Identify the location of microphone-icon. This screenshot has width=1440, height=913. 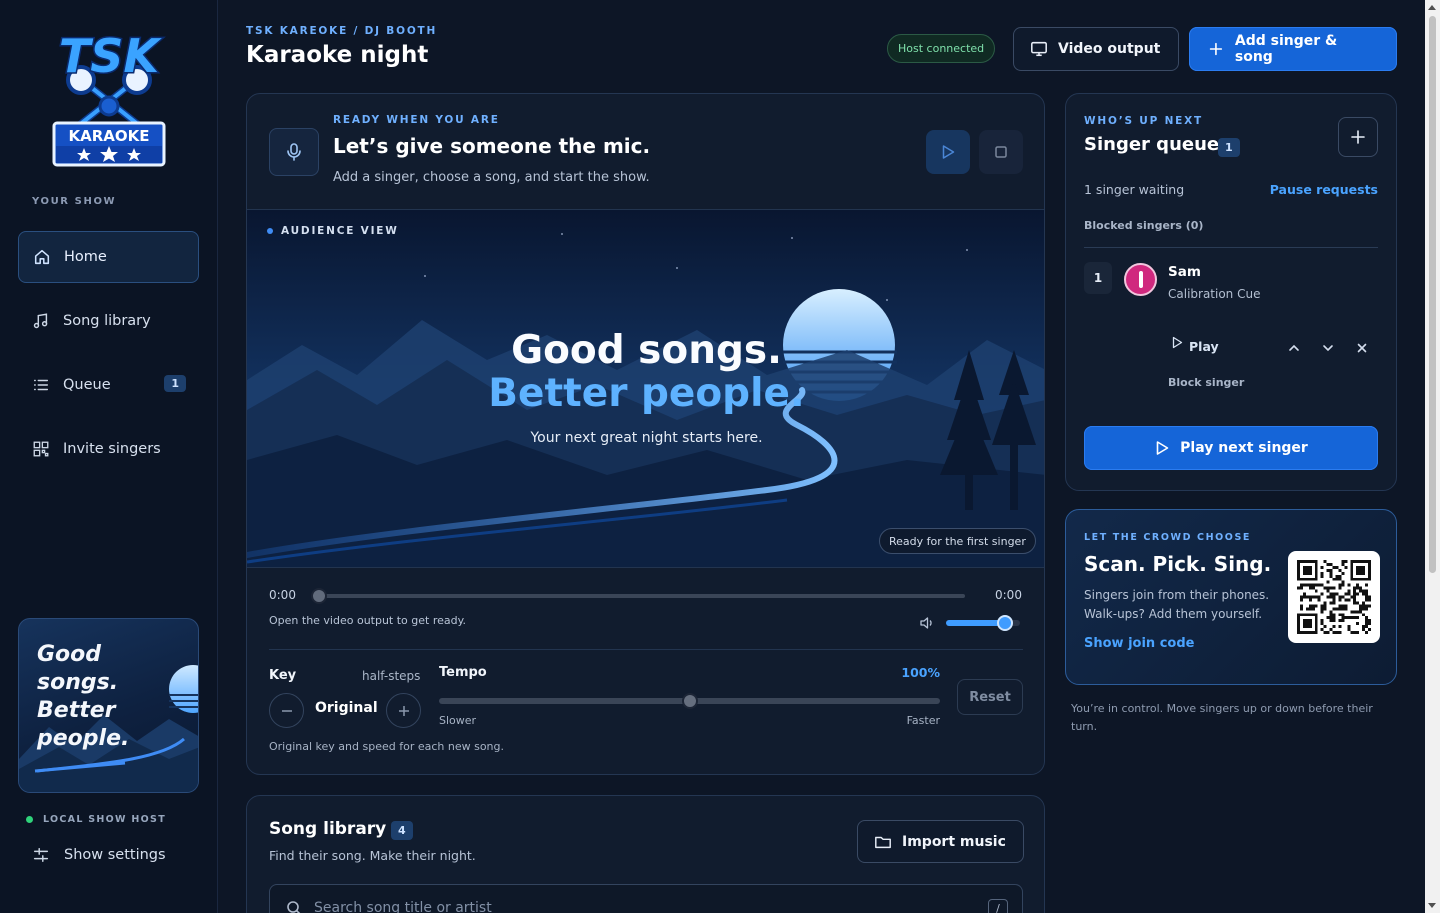
(294, 152).